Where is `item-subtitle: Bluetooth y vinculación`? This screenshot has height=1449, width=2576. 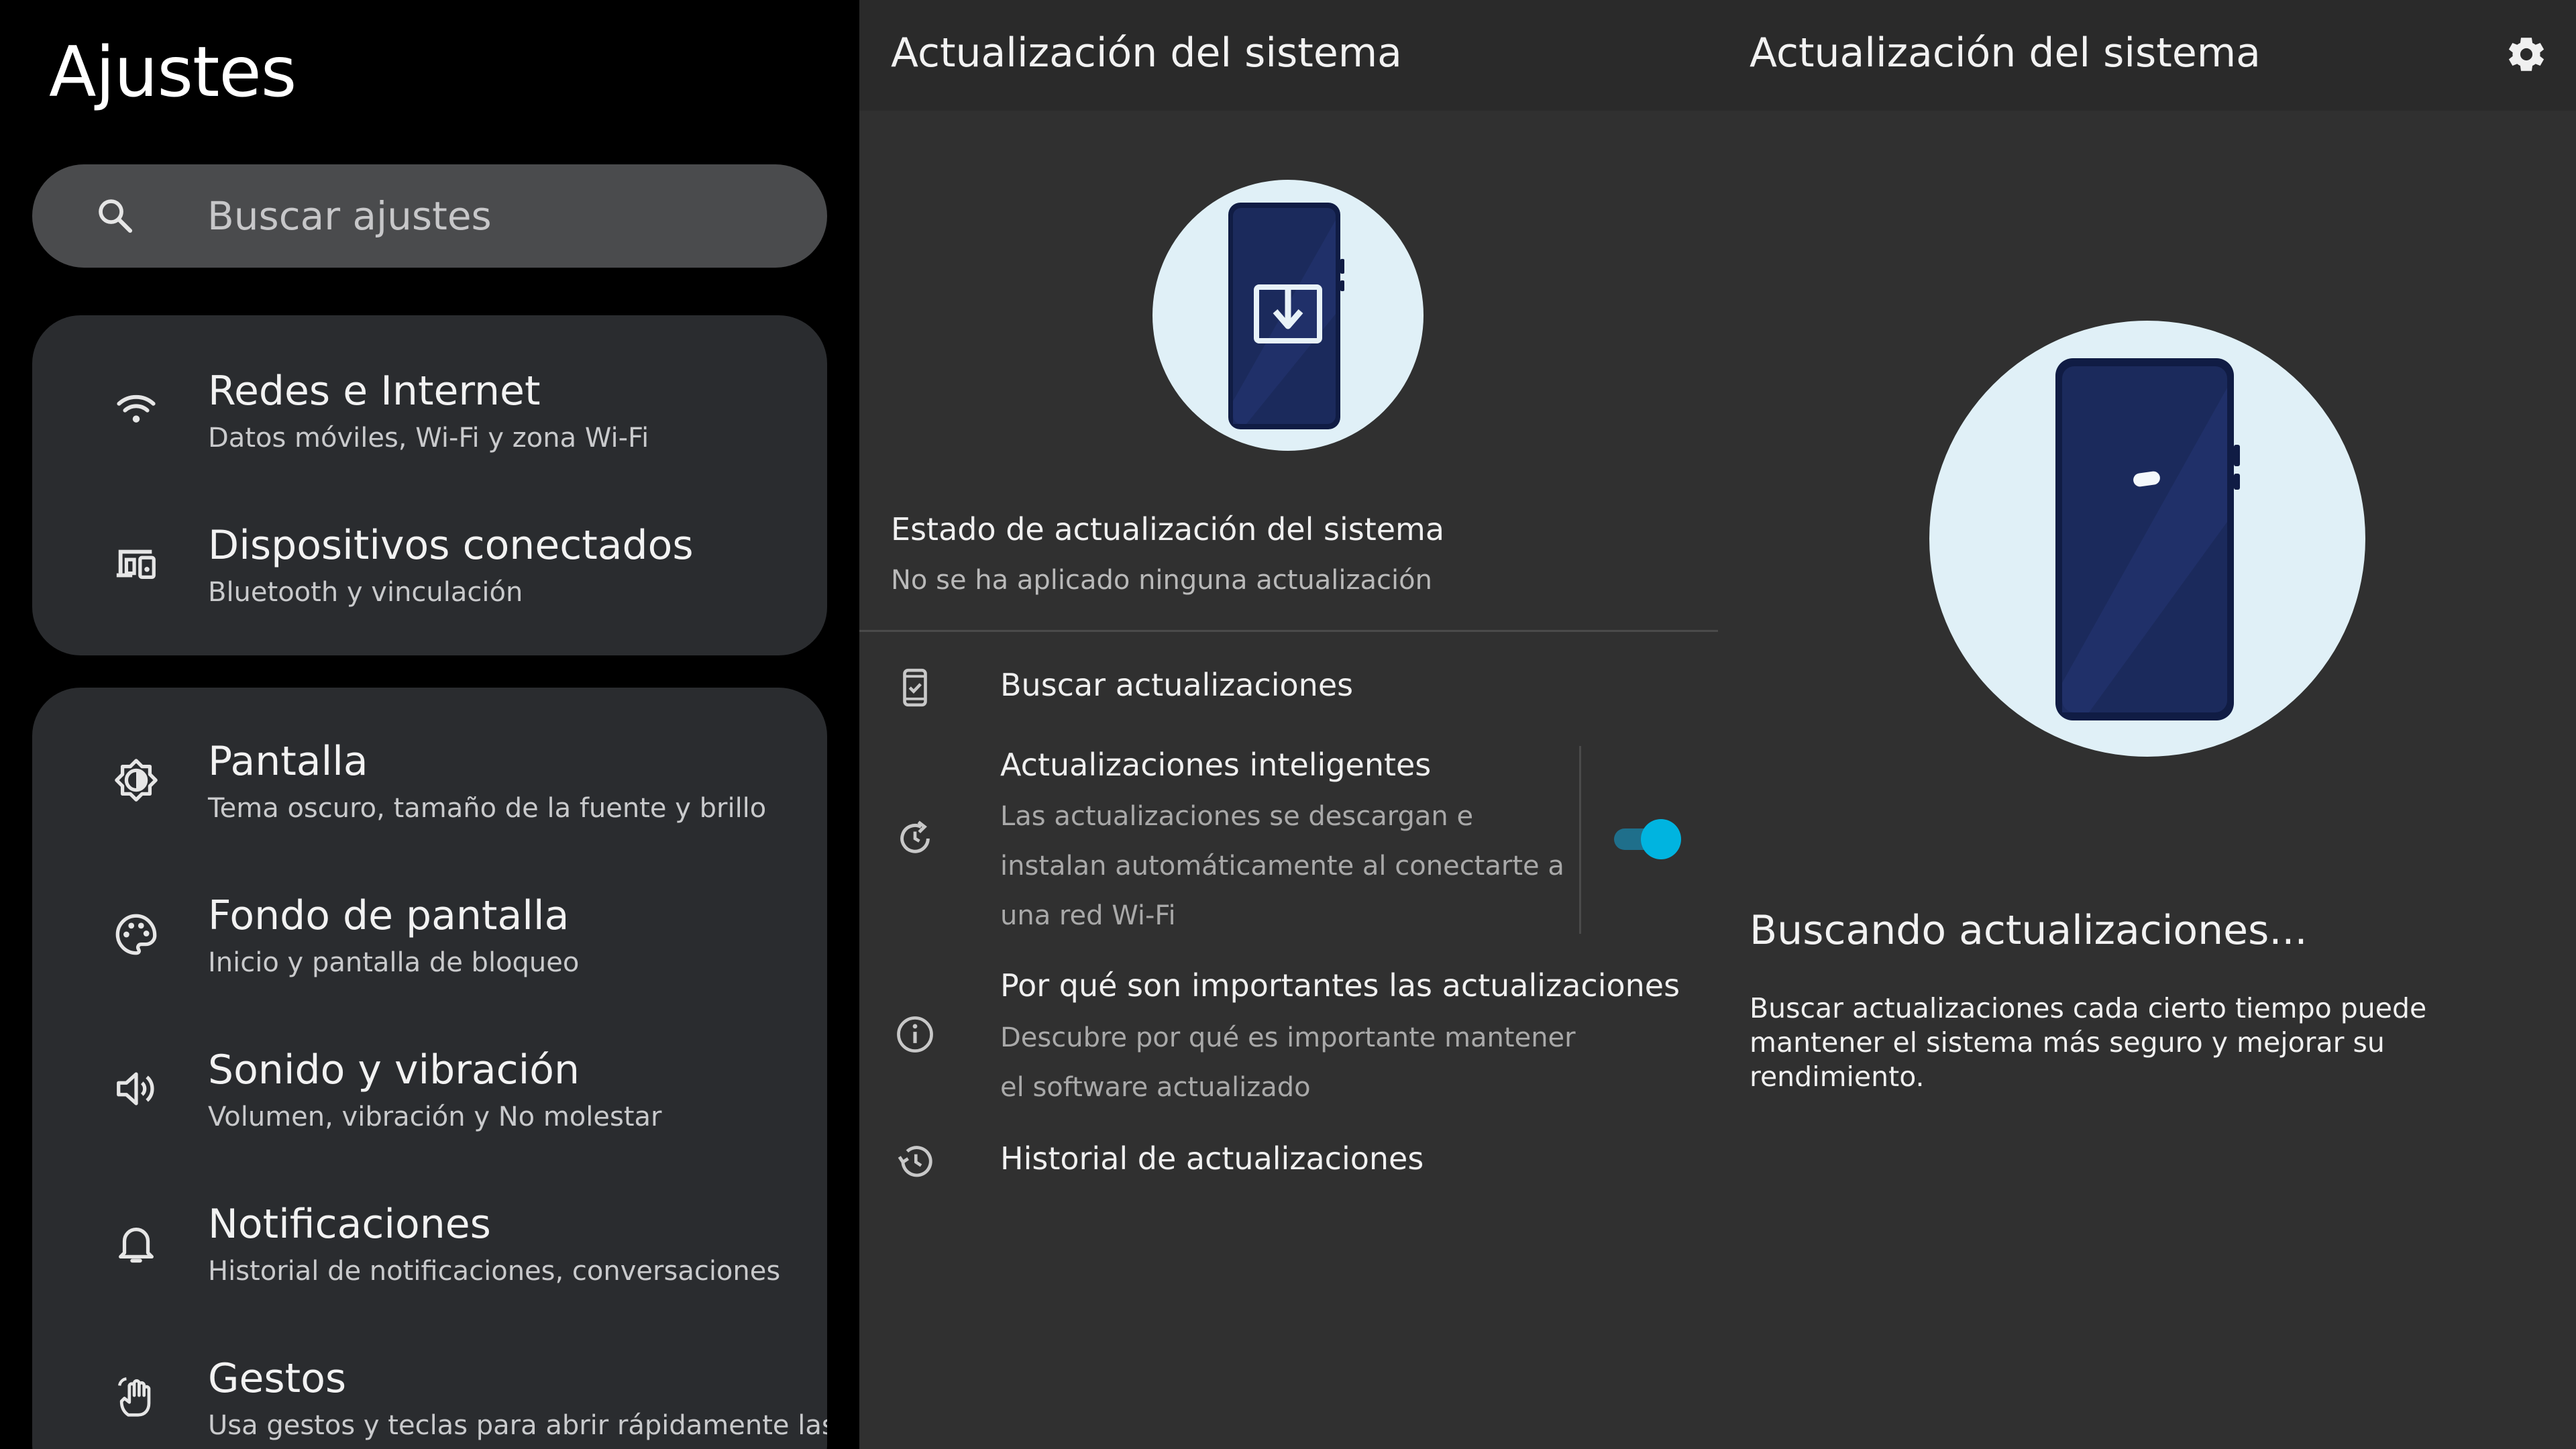
item-subtitle: Bluetooth y vinculación is located at coordinates (365, 592).